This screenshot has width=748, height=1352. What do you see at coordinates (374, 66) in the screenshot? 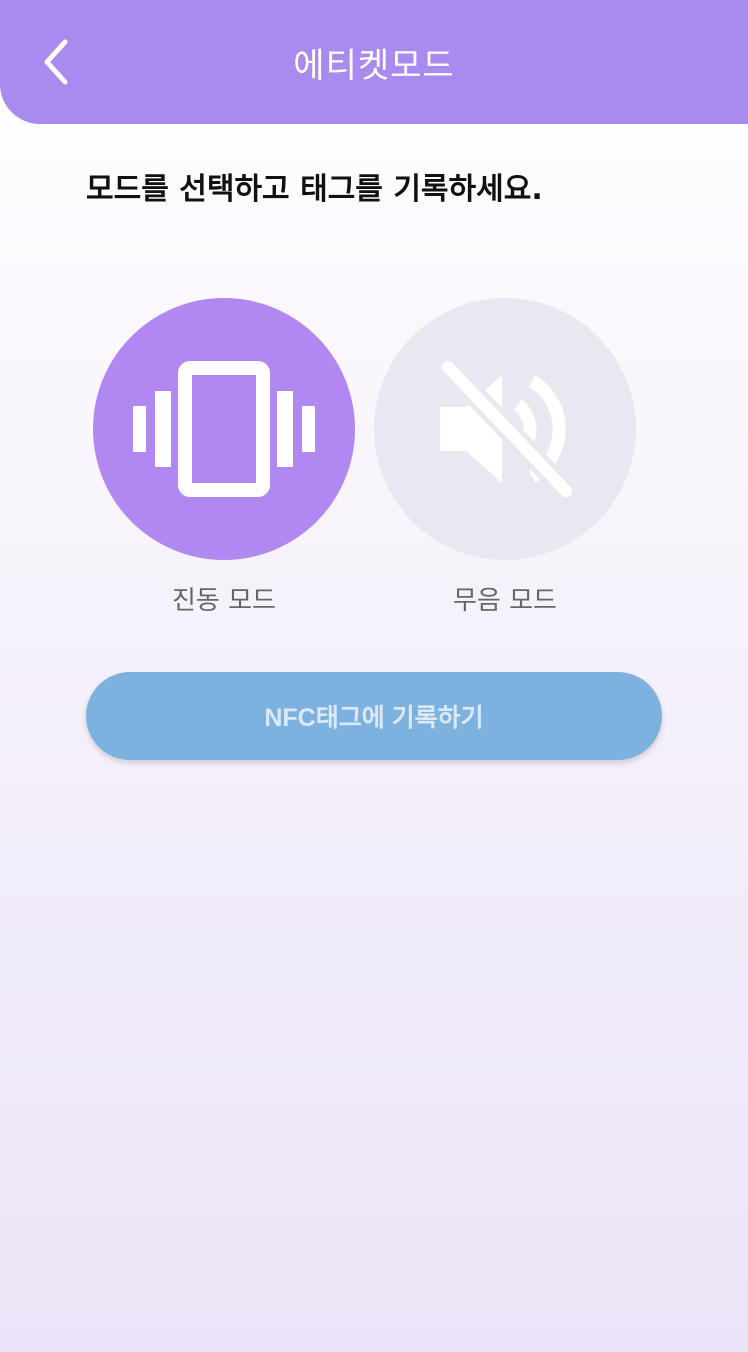
I see `page-title: 에티켓모드` at bounding box center [374, 66].